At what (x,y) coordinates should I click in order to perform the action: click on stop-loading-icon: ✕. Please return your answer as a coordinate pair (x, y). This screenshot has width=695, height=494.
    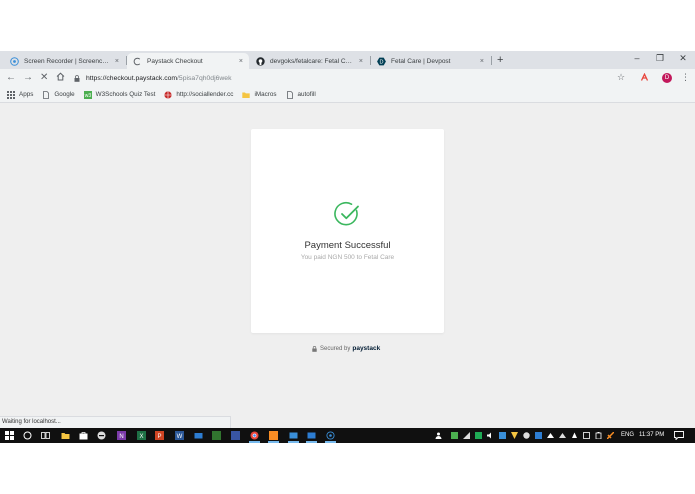
    Looking at the image, I should click on (44, 77).